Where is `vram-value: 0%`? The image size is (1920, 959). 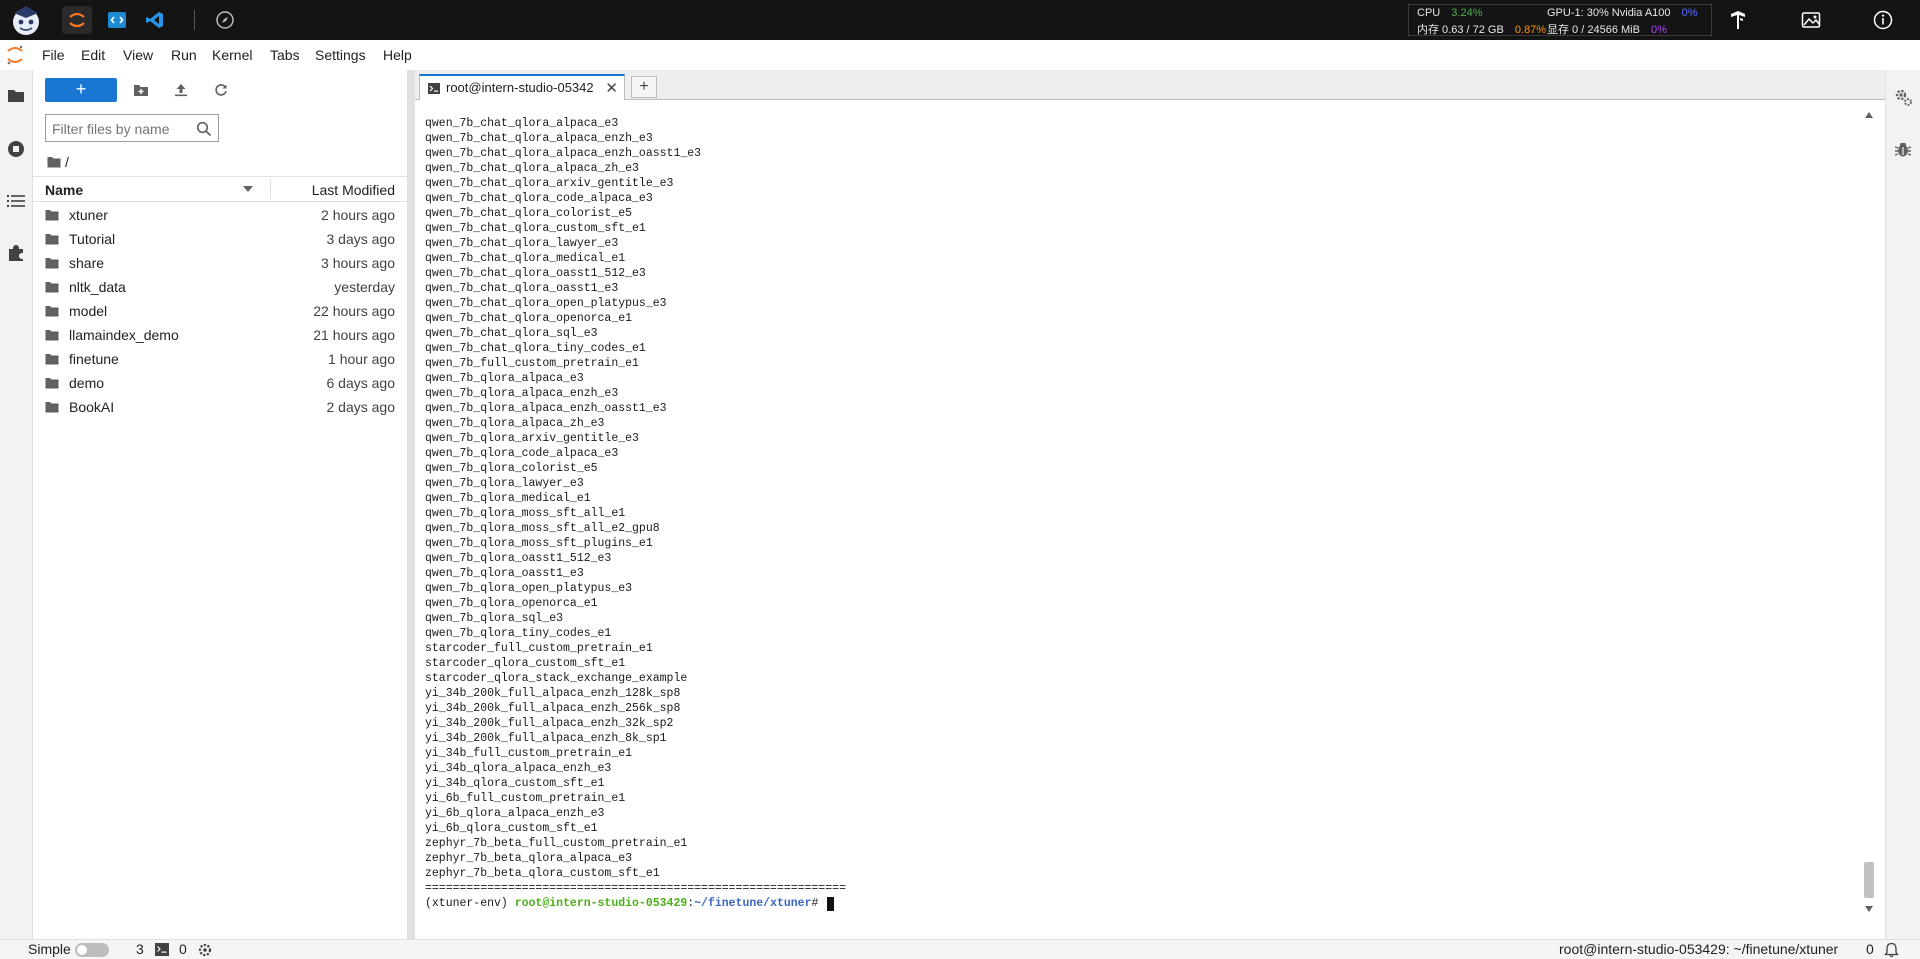
vram-value: 0% is located at coordinates (1659, 30).